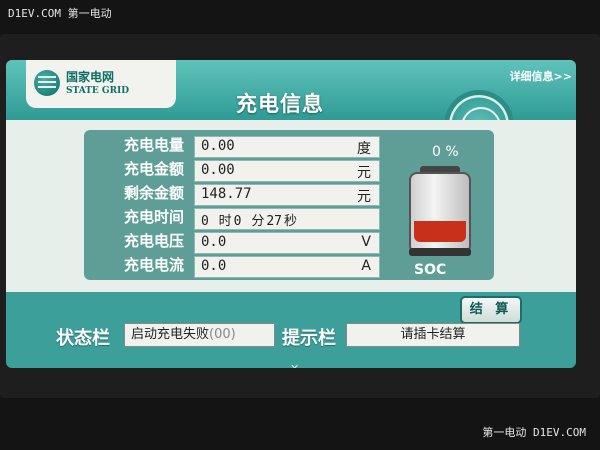  Describe the element at coordinates (364, 149) in the screenshot. I see `unit-energy: 度` at that location.